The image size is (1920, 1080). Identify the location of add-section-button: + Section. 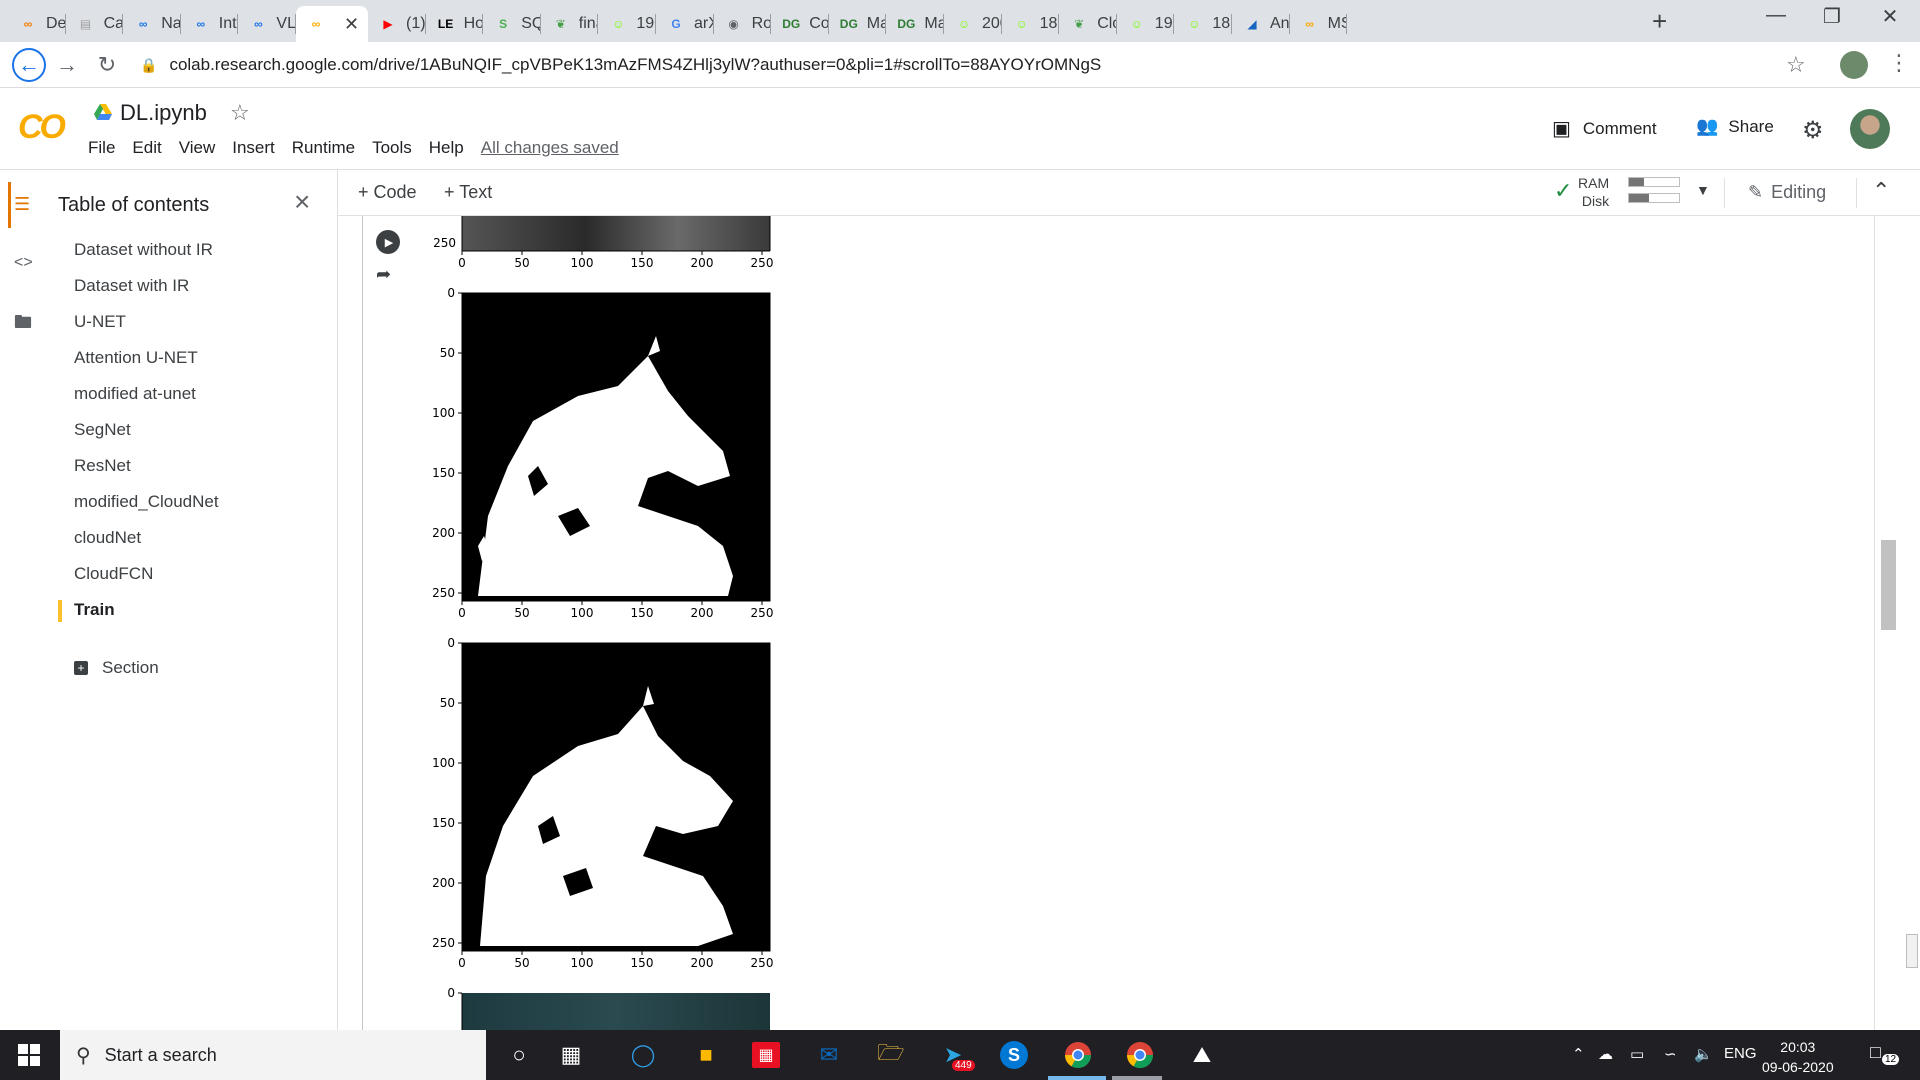
(116, 668).